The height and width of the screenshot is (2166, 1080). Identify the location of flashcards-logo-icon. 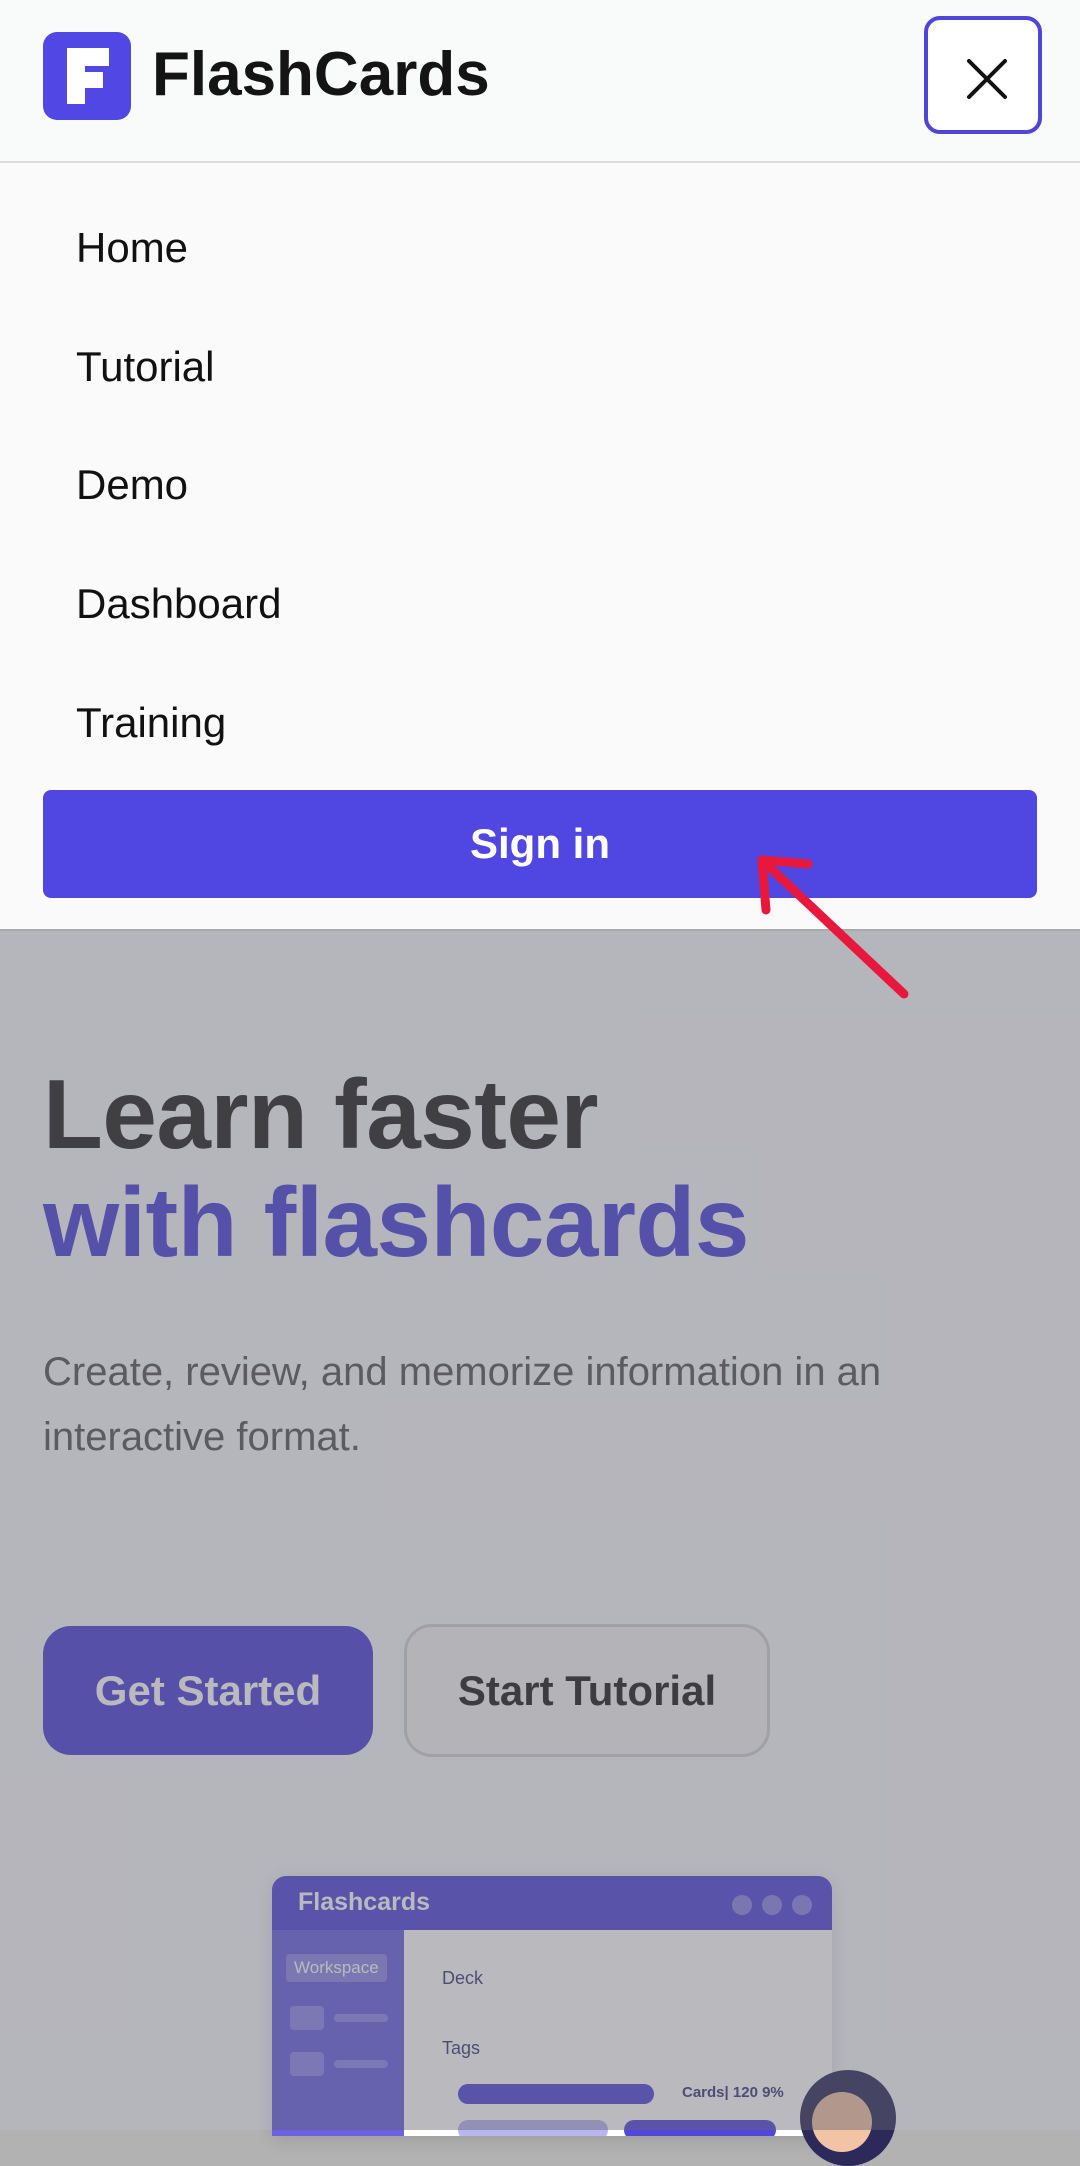
(87, 76).